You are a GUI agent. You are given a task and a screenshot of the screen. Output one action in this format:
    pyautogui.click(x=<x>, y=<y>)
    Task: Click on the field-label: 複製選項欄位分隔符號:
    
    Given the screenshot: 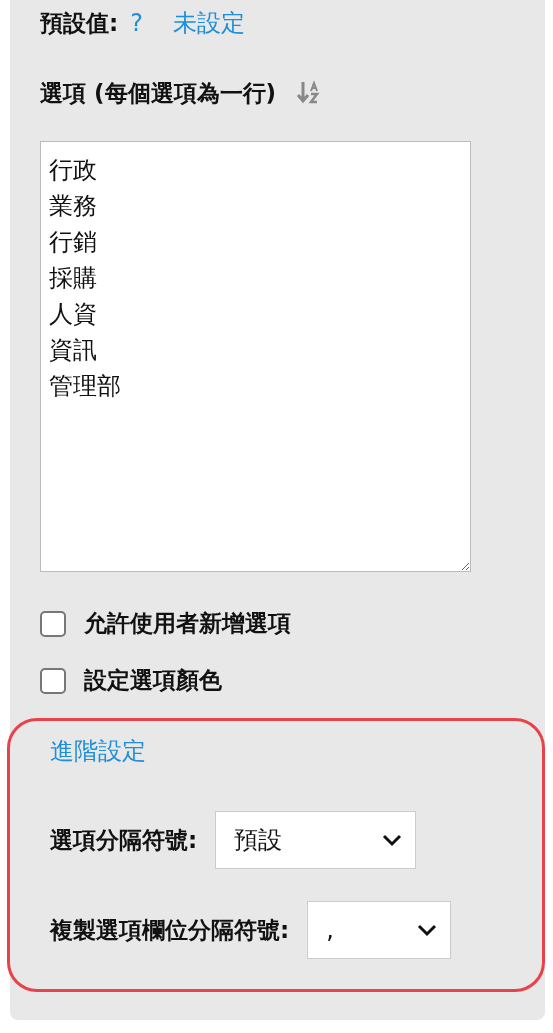 What is the action you would take?
    pyautogui.click(x=170, y=930)
    